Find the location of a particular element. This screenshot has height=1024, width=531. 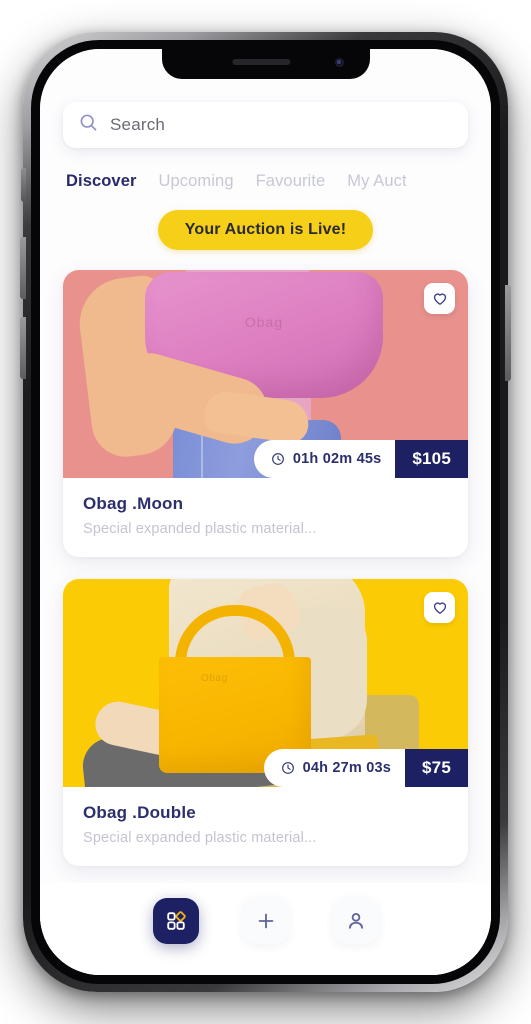

nav-profile-button is located at coordinates (355, 921).